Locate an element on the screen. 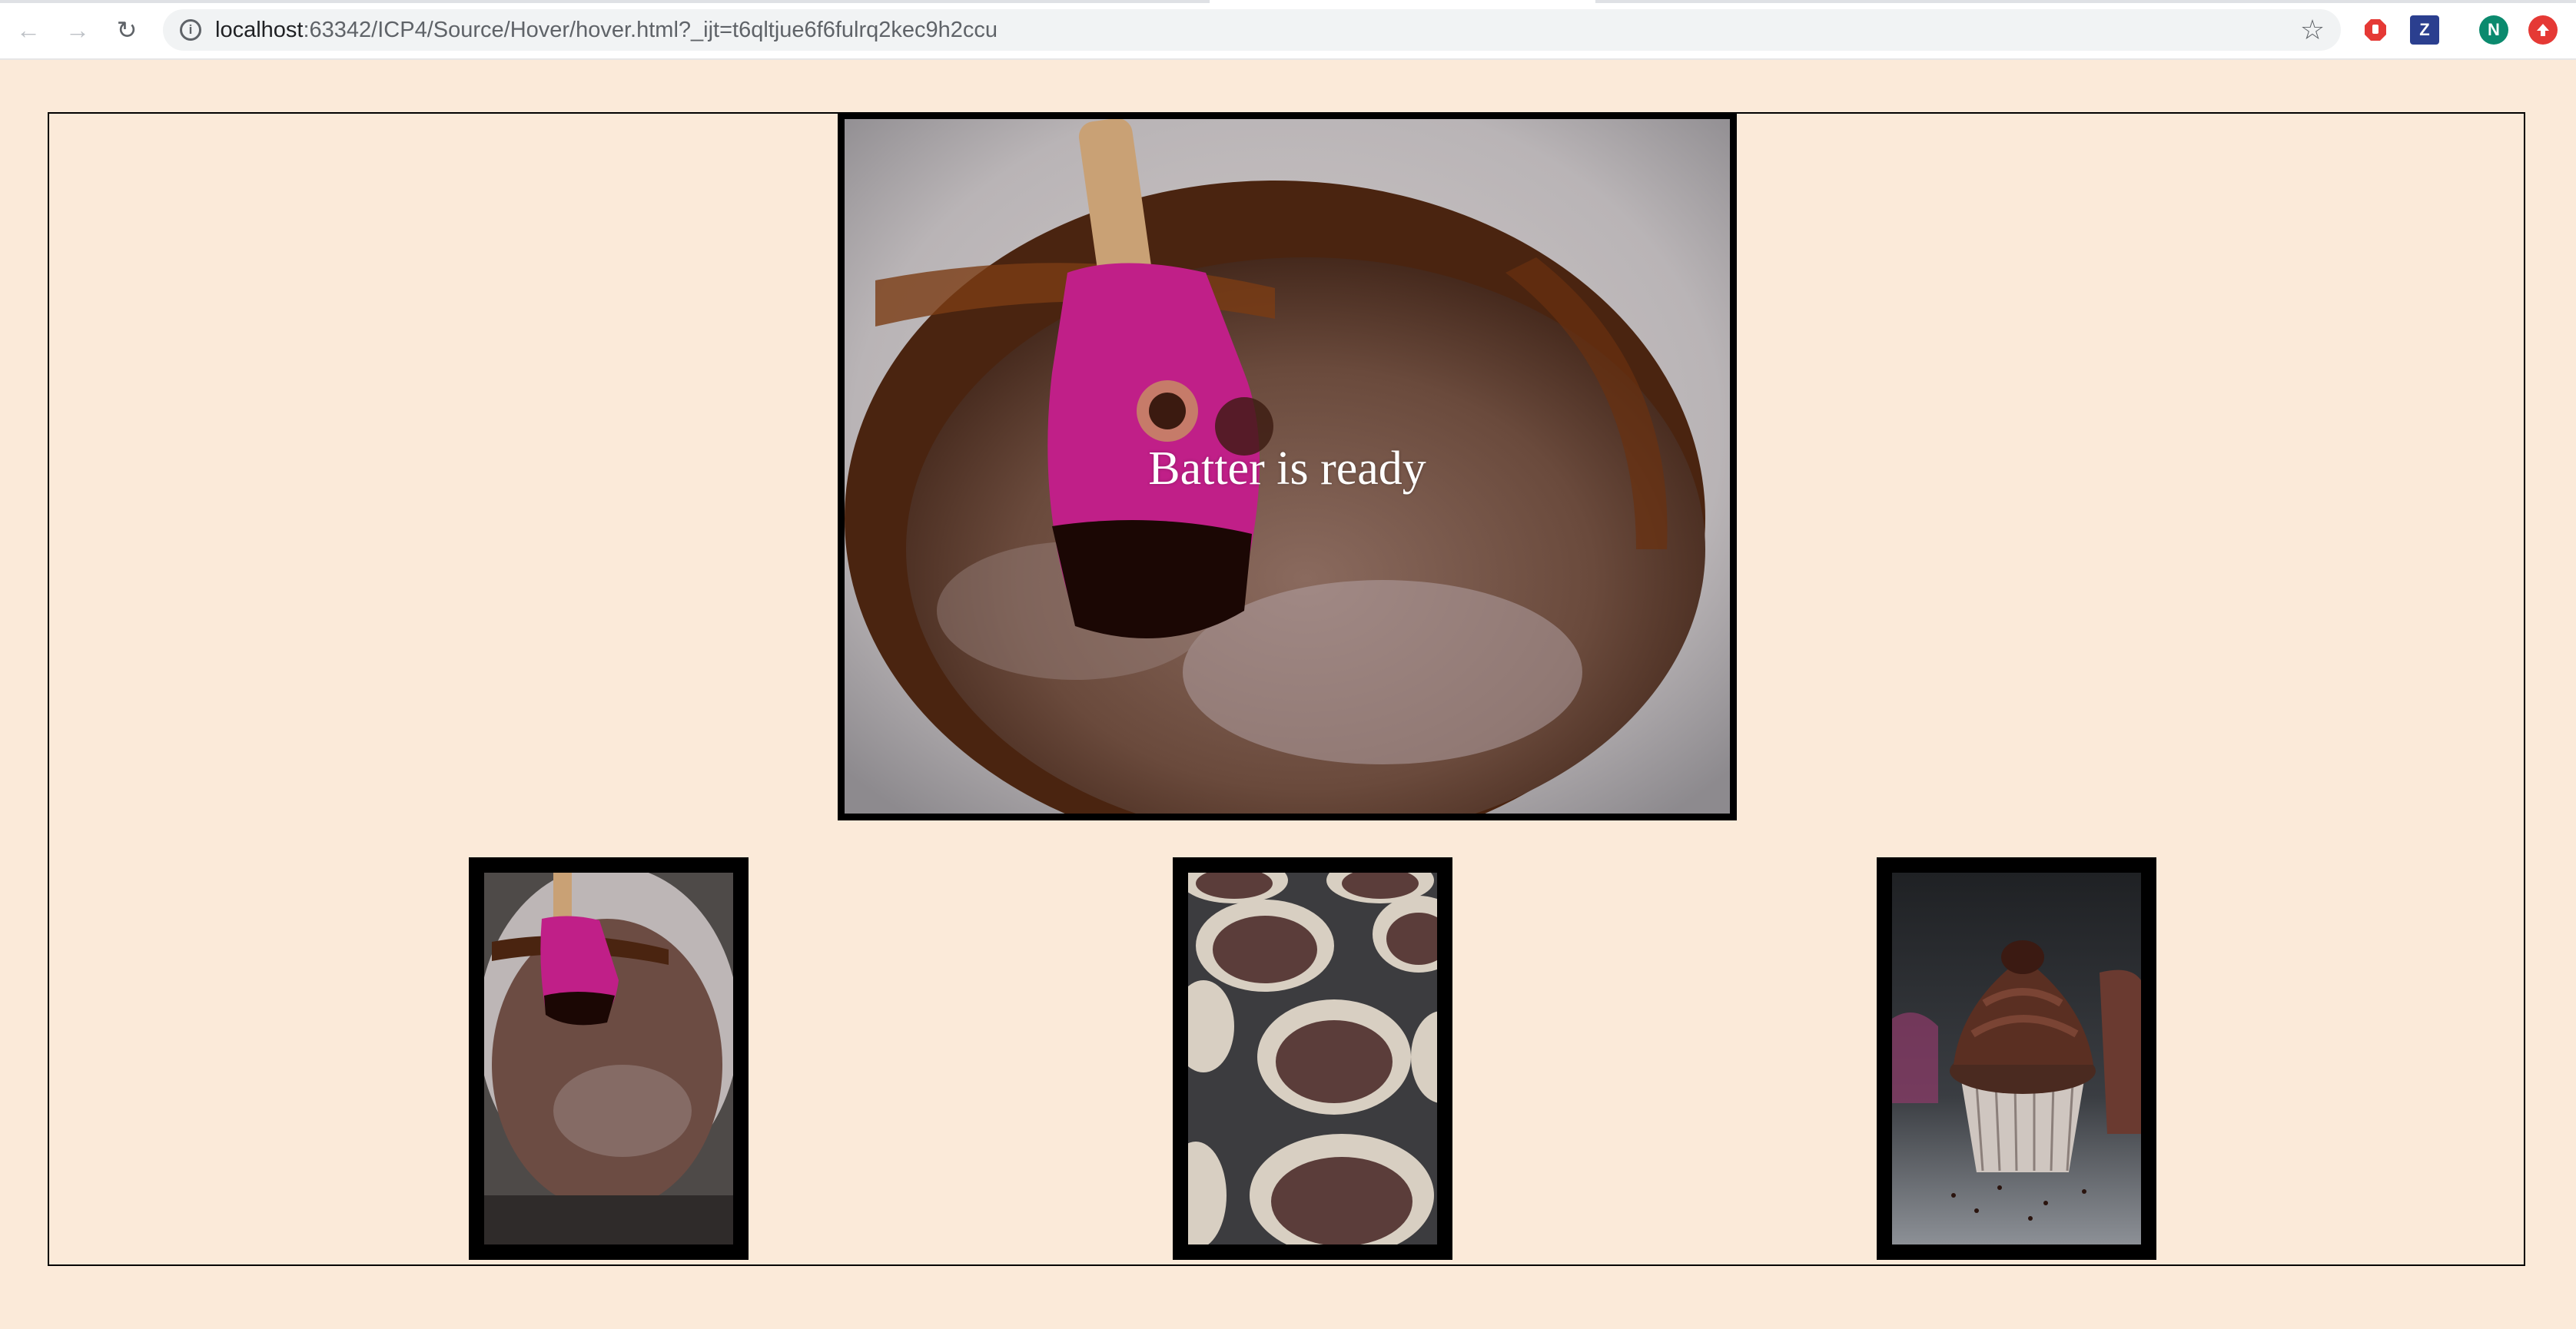  thumbnail-frosted-cupcake is located at coordinates (2016, 1058).